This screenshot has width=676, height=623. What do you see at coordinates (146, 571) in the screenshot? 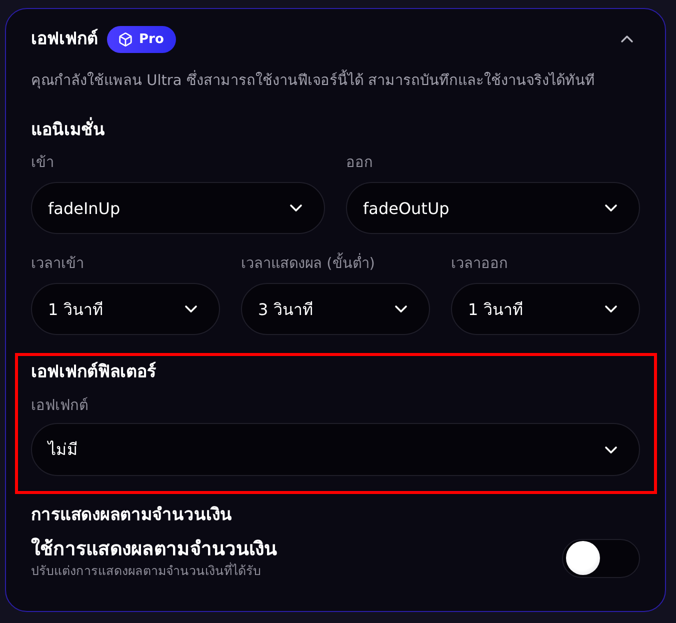
I see `setting-description: ปรับแต่งการแสดงผลตามจำนวนเงินที่ได้รับ` at bounding box center [146, 571].